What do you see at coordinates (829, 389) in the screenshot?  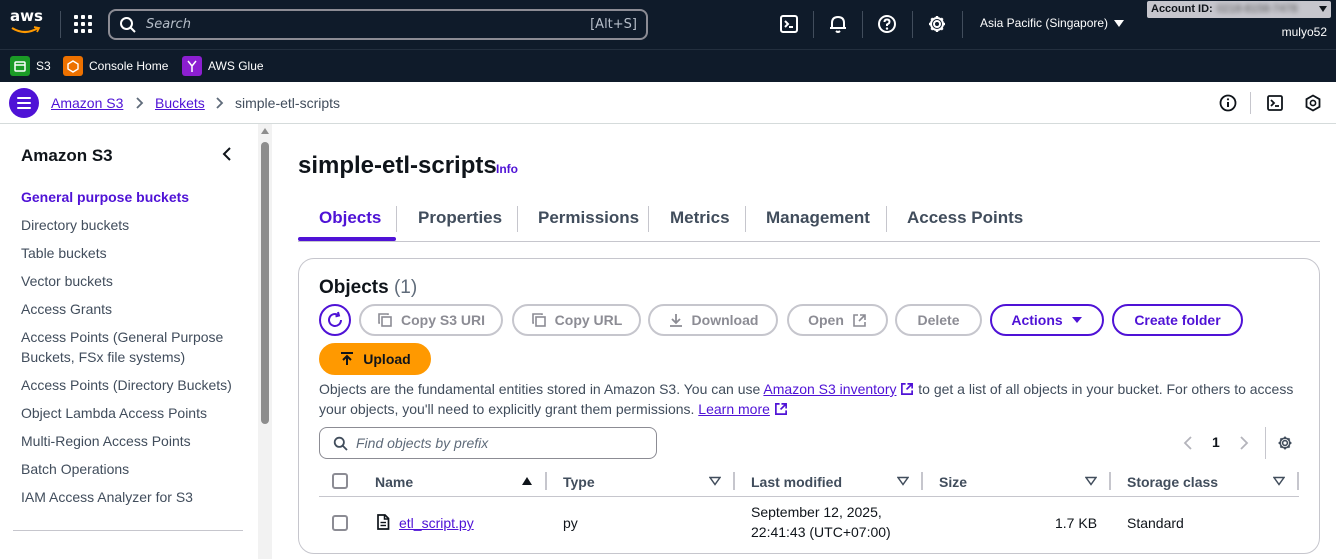 I see `s3-inventory-link: Amazon S3 inventory` at bounding box center [829, 389].